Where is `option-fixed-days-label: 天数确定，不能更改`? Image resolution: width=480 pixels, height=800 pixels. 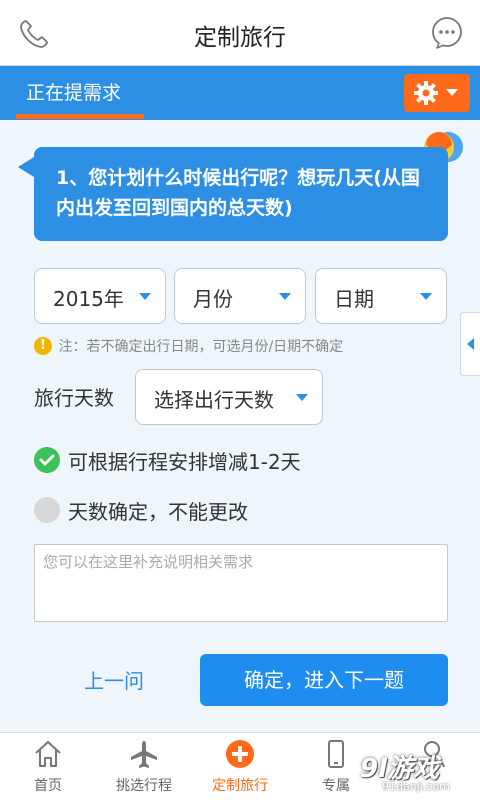 option-fixed-days-label: 天数确定，不能更改 is located at coordinates (158, 512).